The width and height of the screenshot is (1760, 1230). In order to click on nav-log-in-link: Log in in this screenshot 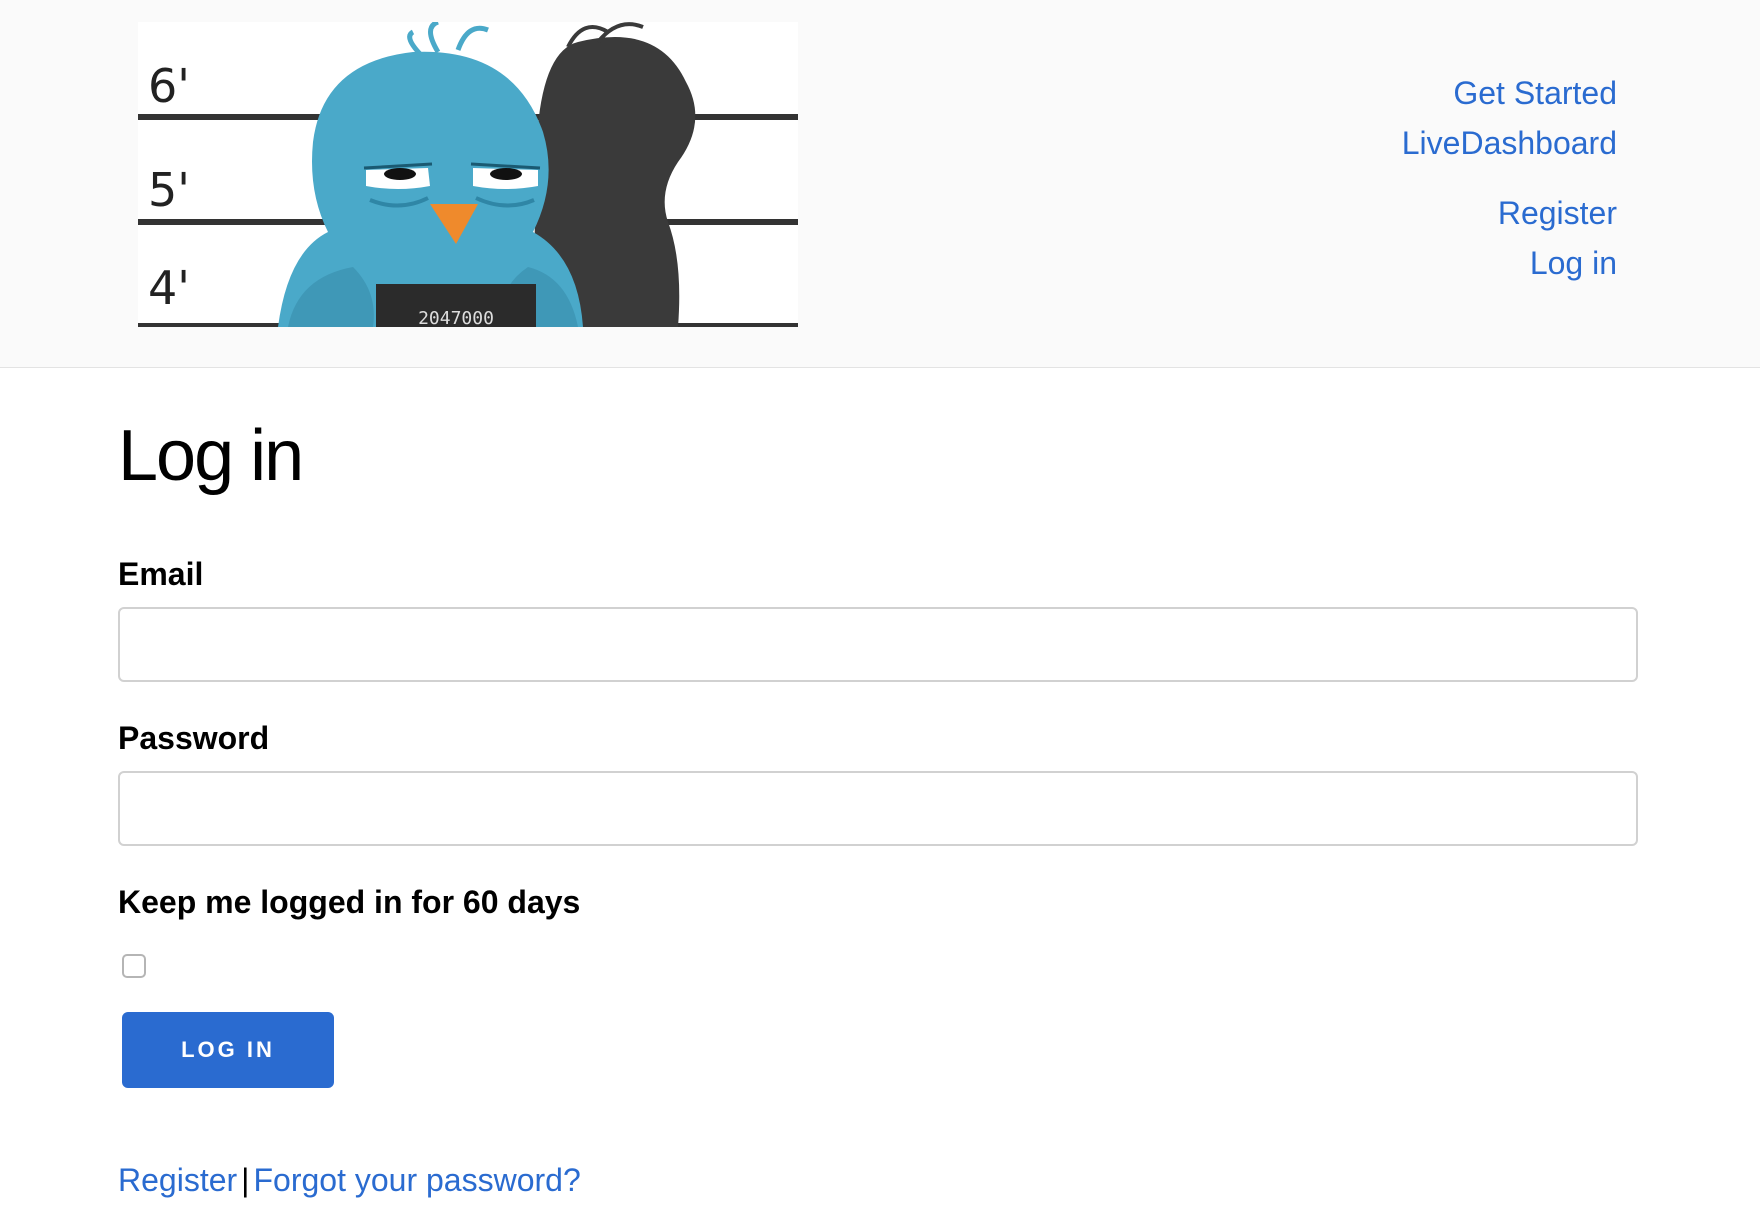, I will do `click(1509, 263)`.